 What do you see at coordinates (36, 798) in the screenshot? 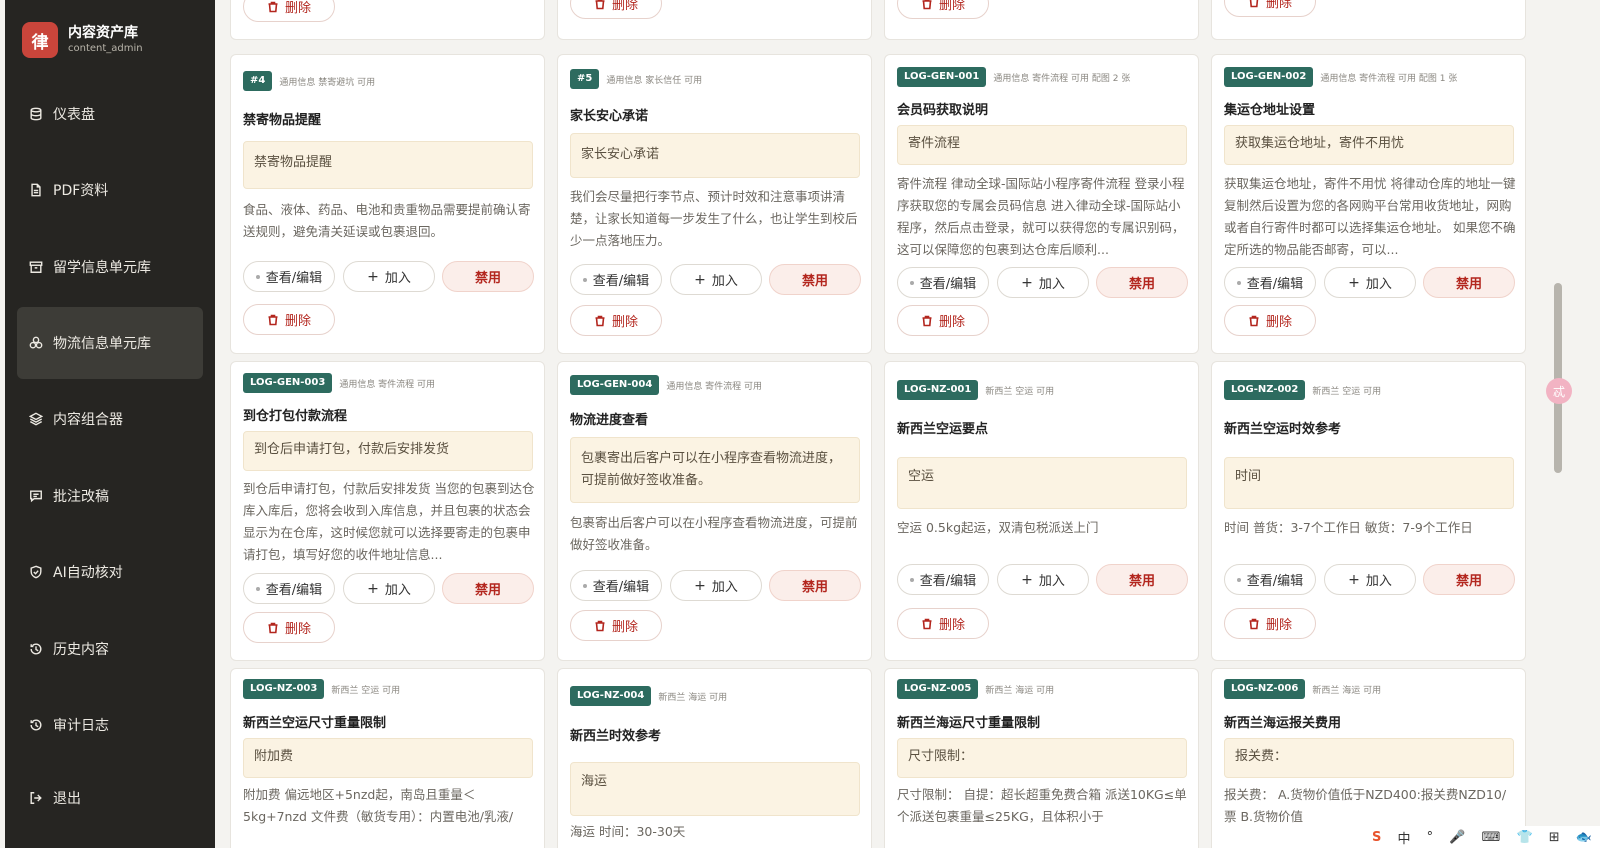
I see `logout-icon` at bounding box center [36, 798].